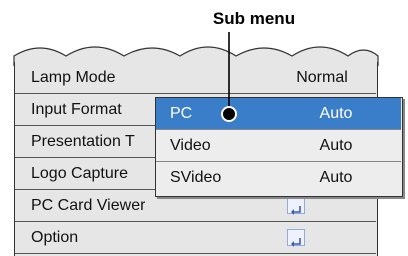 Image resolution: width=408 pixels, height=256 pixels. Describe the element at coordinates (195, 238) in the screenshot. I see `menu-item-option: Option` at that location.